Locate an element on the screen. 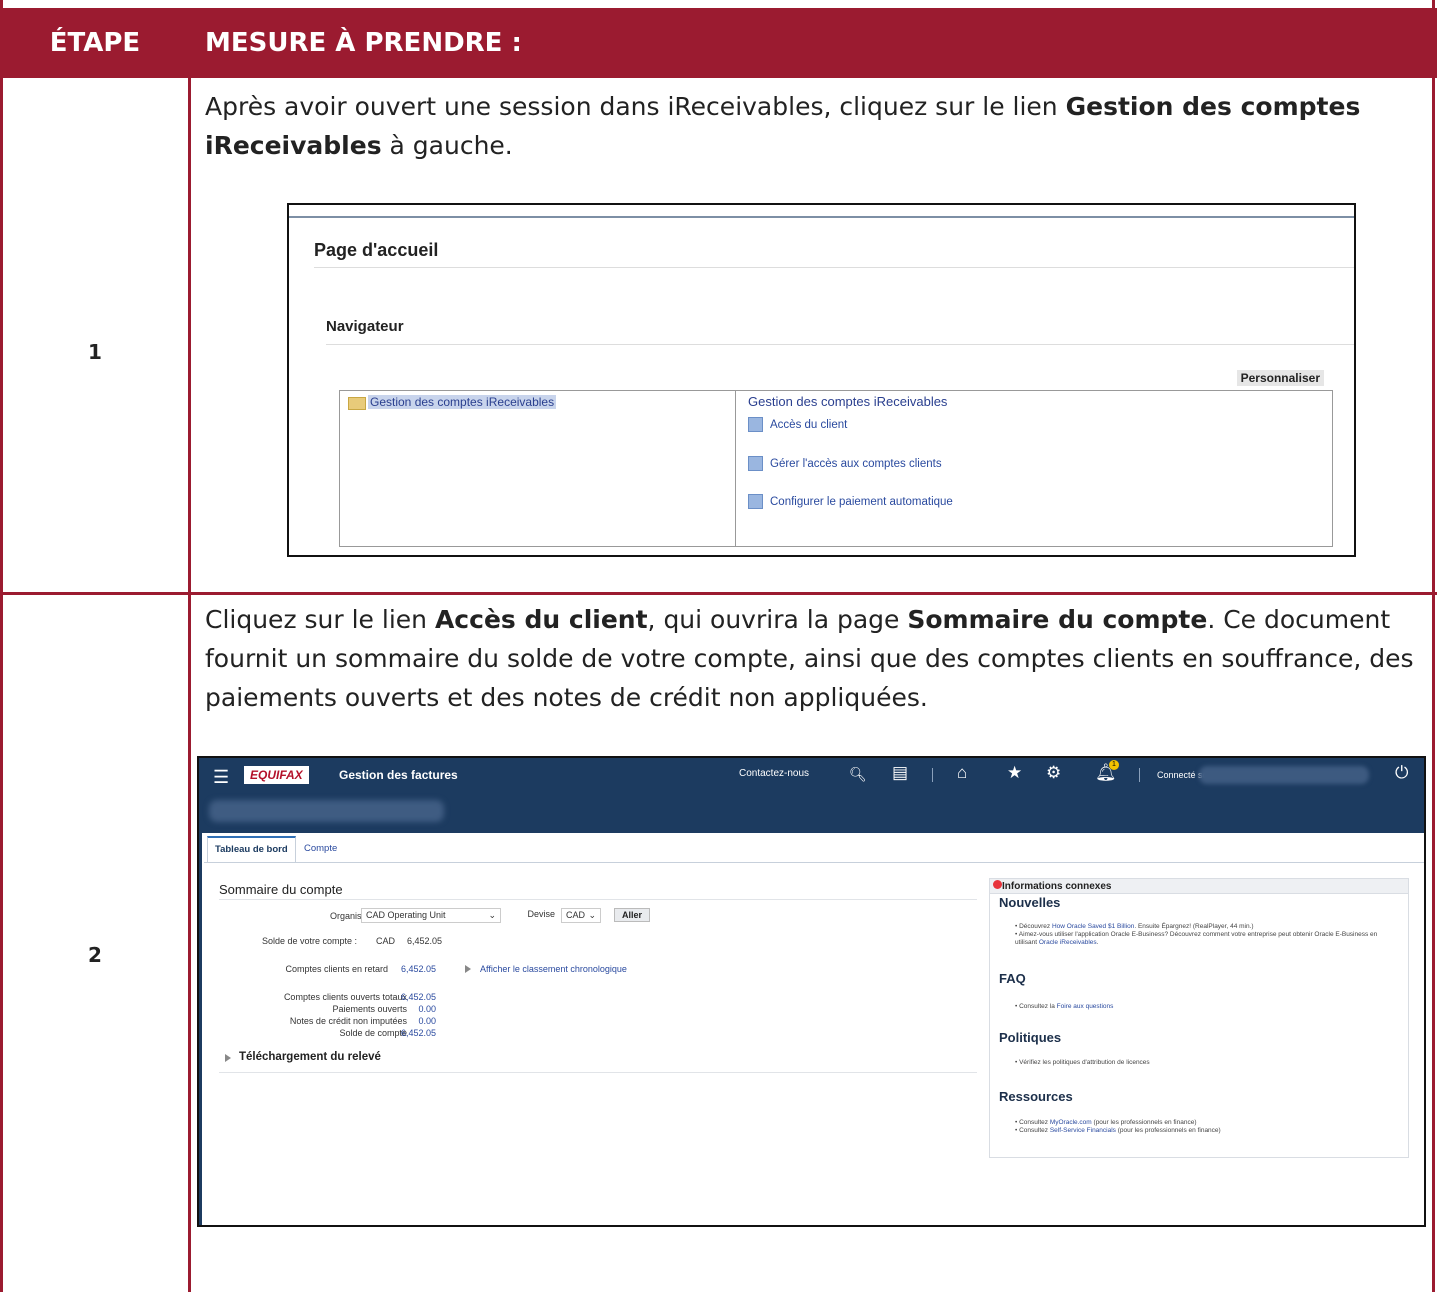 Image resolution: width=1437 pixels, height=1292 pixels. navigator-title: Navigateur is located at coordinates (365, 326).